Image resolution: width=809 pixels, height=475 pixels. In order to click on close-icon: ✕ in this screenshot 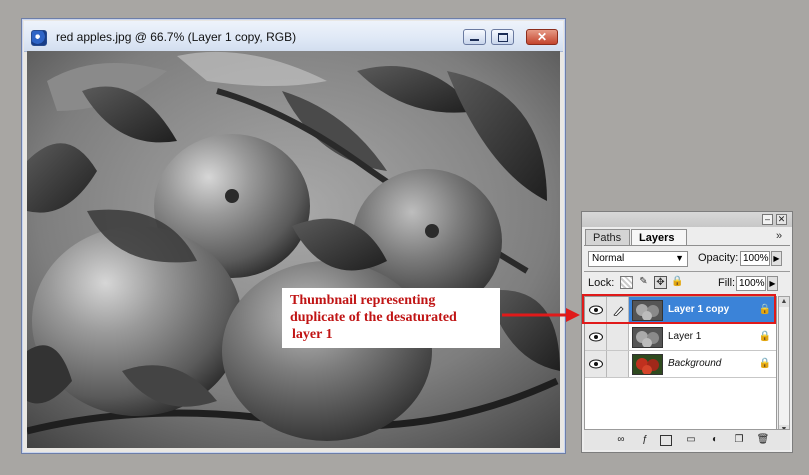, I will do `click(542, 37)`.